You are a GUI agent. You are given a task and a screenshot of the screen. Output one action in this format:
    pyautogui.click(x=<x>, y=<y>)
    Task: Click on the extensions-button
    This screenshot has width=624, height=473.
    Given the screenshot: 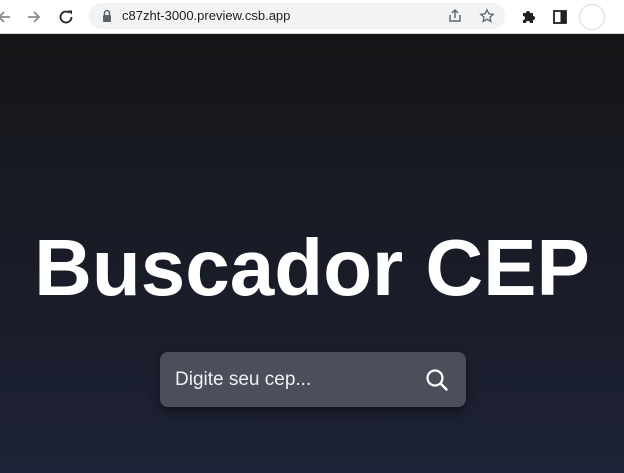 What is the action you would take?
    pyautogui.click(x=528, y=17)
    